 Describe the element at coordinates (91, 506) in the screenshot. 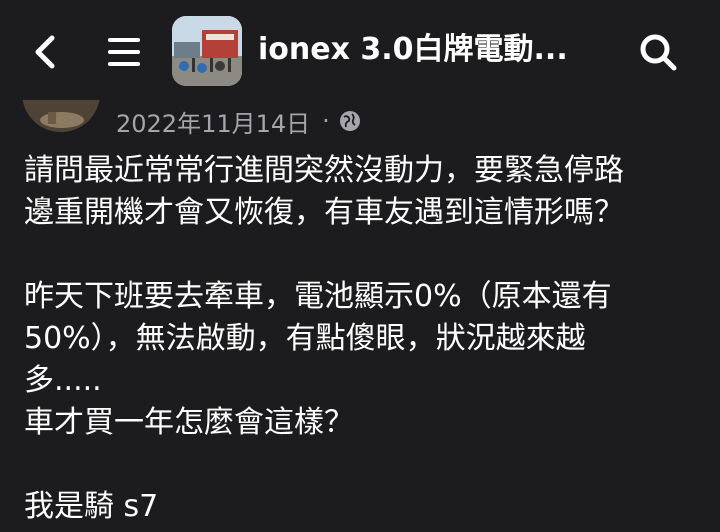

I see `post-line: 我是騎 s7` at that location.